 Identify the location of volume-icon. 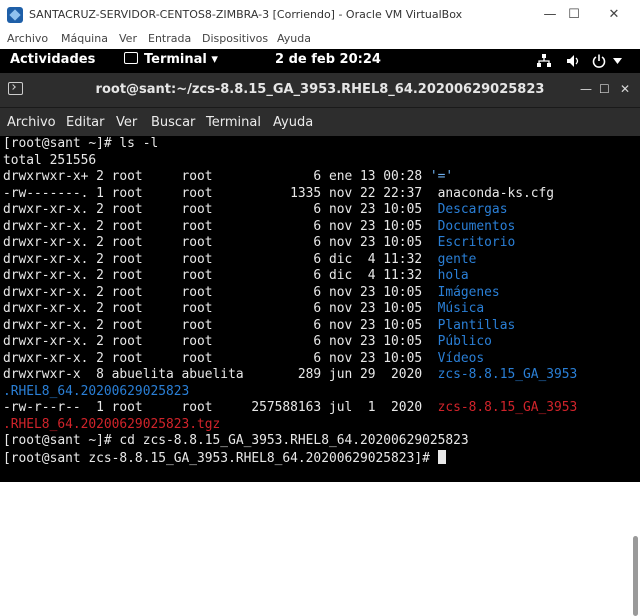
(573, 61).